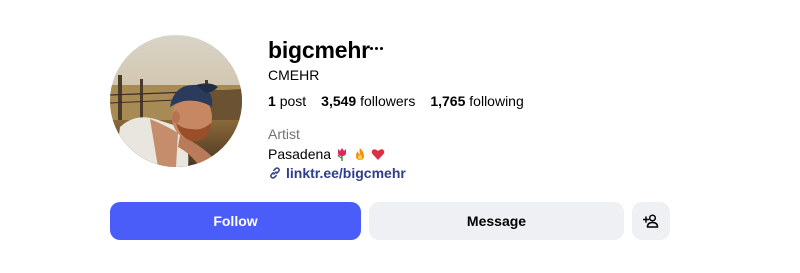 This screenshot has height=273, width=800. I want to click on link-icon, so click(275, 173).